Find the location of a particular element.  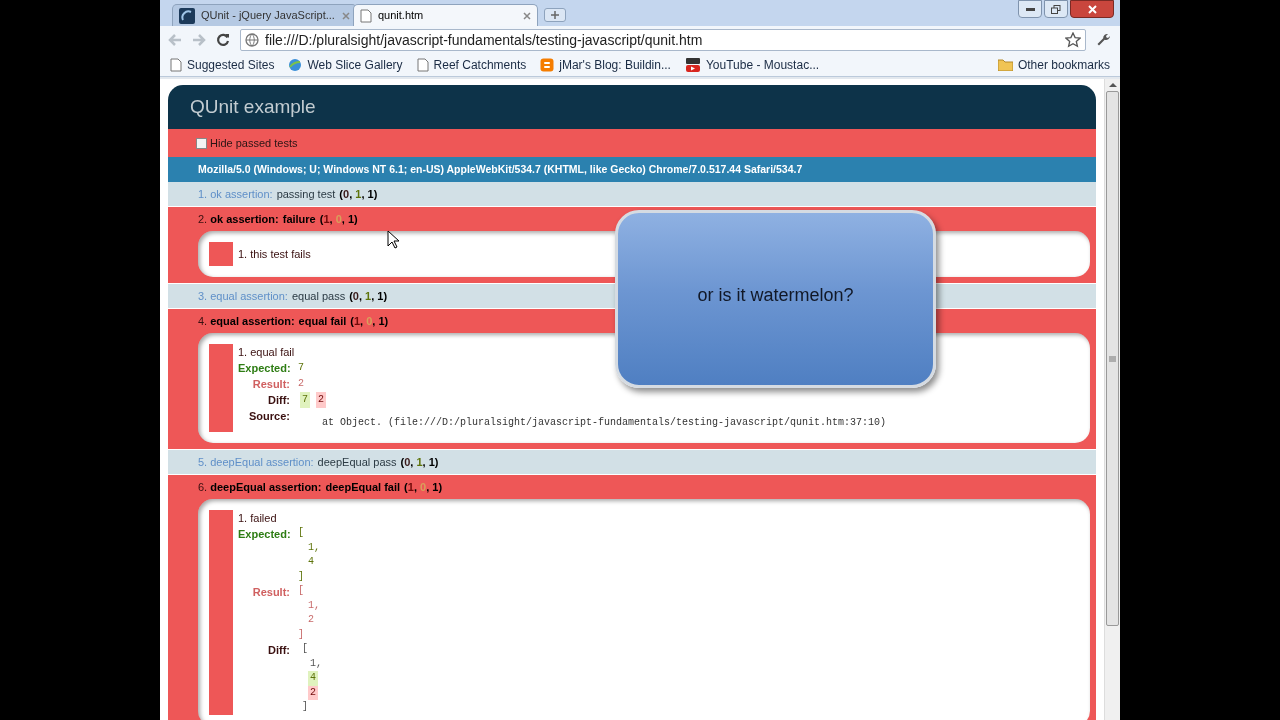

test-module: 2. ok assertion: is located at coordinates (238, 219).